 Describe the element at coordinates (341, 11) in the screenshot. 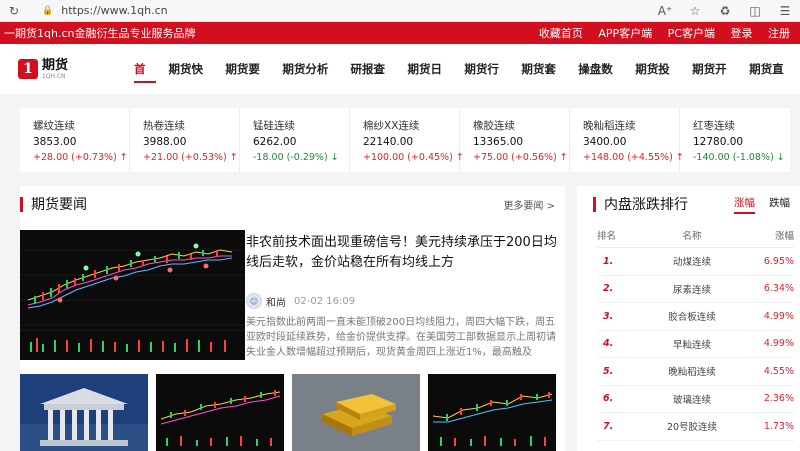

I see `address-bar: 🔒 https://www.1qh.cn` at that location.